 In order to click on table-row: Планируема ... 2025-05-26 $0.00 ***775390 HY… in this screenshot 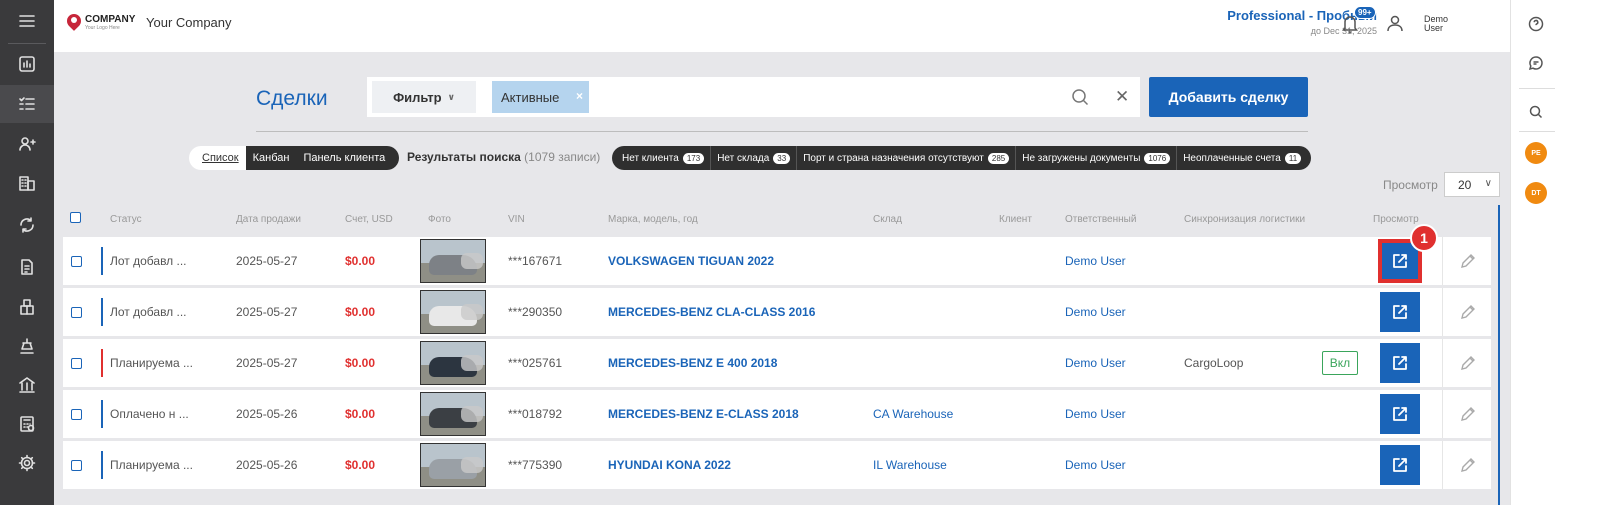, I will do `click(777, 465)`.